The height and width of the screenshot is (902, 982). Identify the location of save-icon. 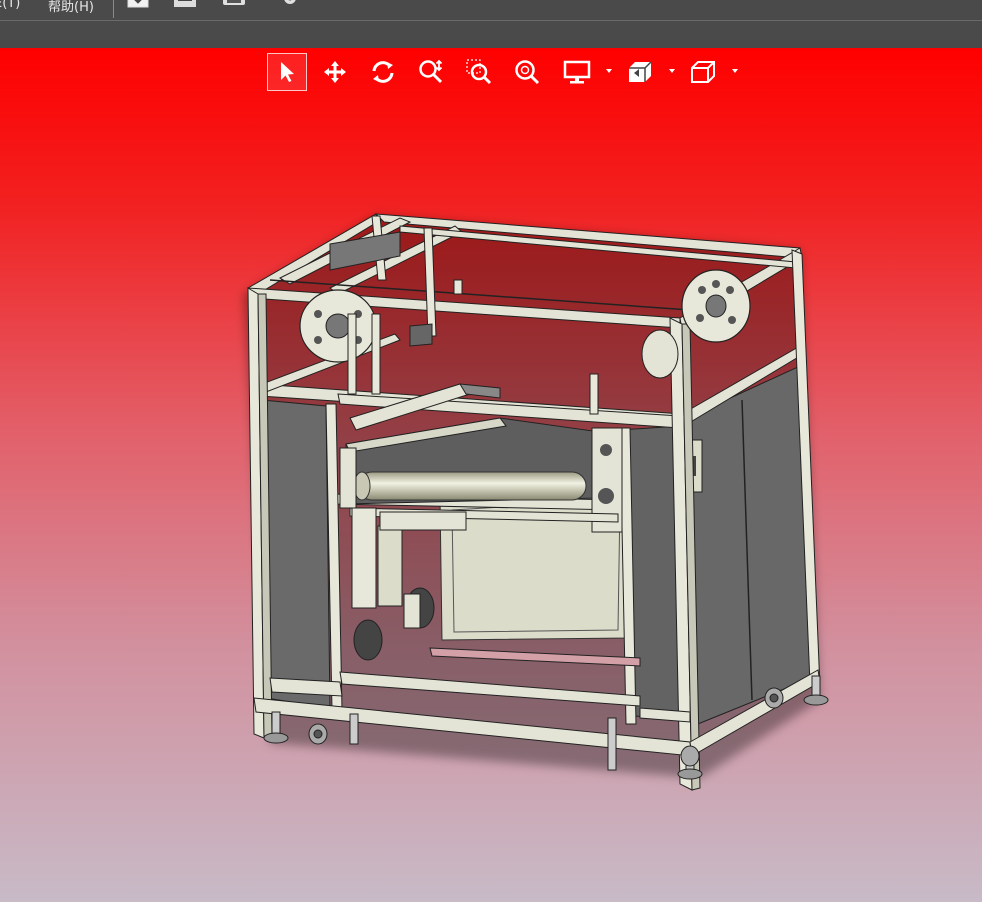
(185, 5).